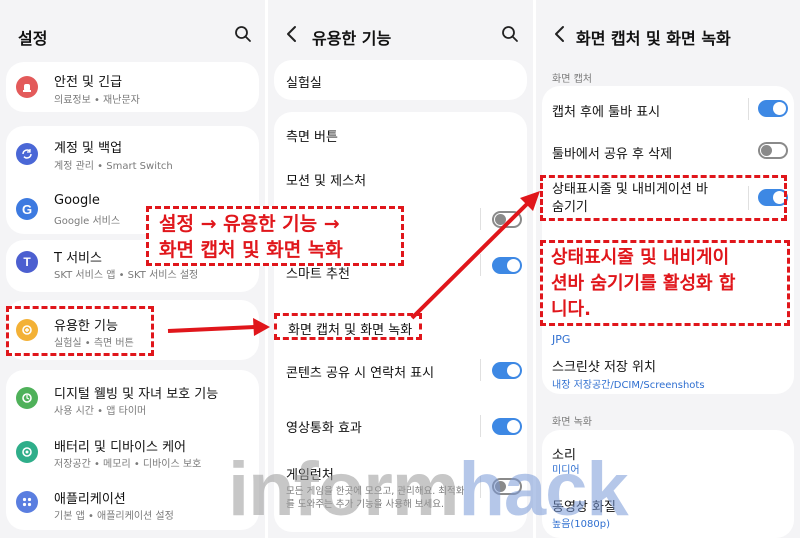 This screenshot has width=800, height=538. Describe the element at coordinates (400, 178) in the screenshot. I see `list-item-motions: 모션 및 제스처` at that location.